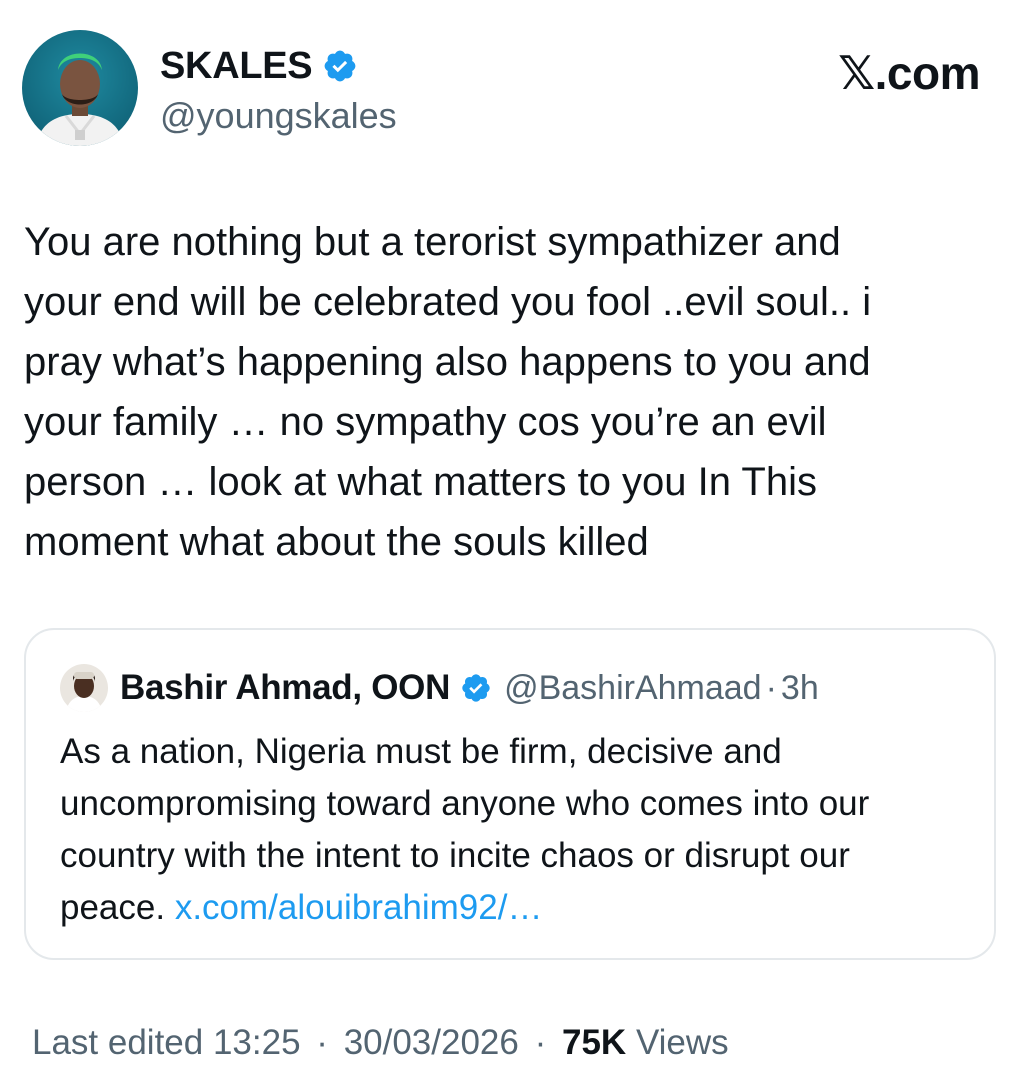 Image resolution: width=1020 pixels, height=1080 pixels. I want to click on author-handle: @youngskales, so click(278, 116).